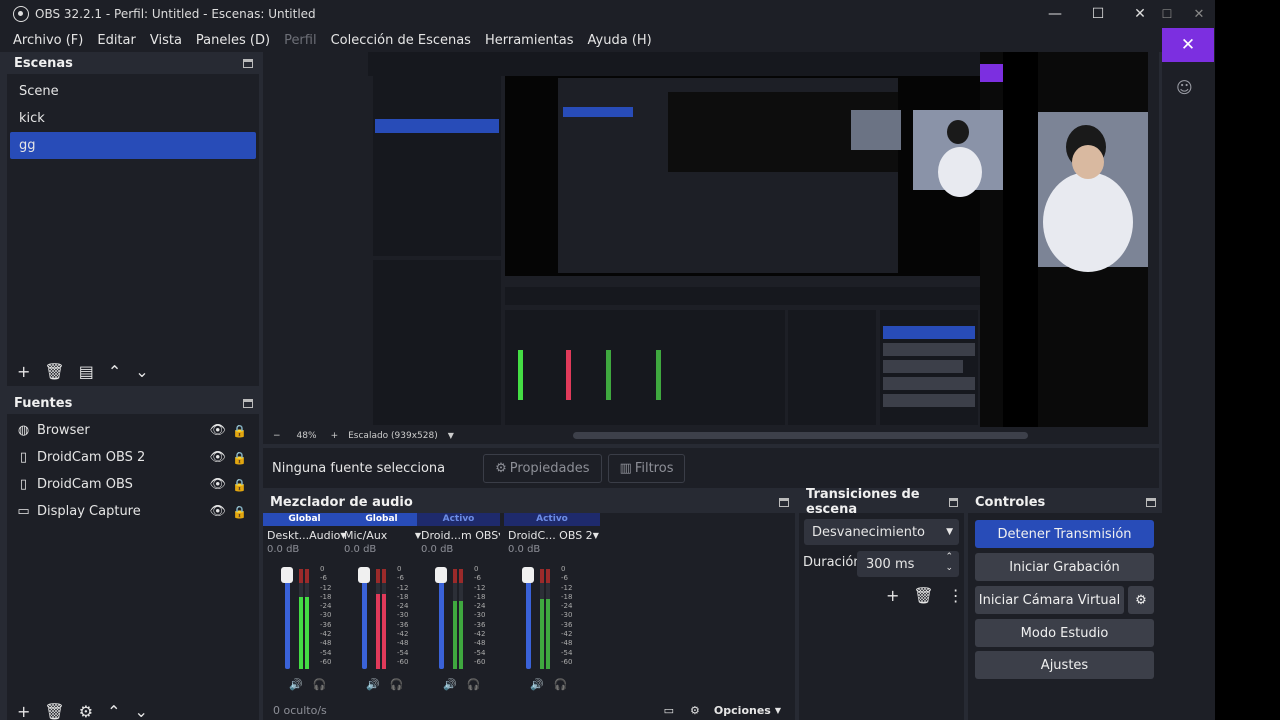 The height and width of the screenshot is (720, 1280). Describe the element at coordinates (133, 457) in the screenshot. I see `source-item-droidcam-2: ▯ DroidCam OBS 2 👁 🔒` at that location.